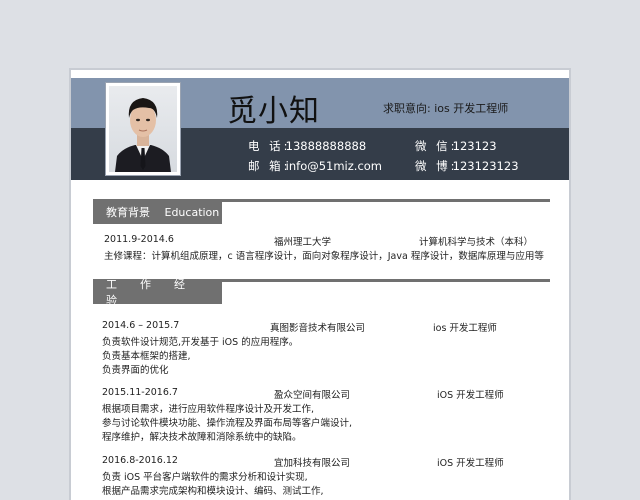 The image size is (640, 500). I want to click on email-row: 邮 箱: info@51miz.com, so click(315, 166).